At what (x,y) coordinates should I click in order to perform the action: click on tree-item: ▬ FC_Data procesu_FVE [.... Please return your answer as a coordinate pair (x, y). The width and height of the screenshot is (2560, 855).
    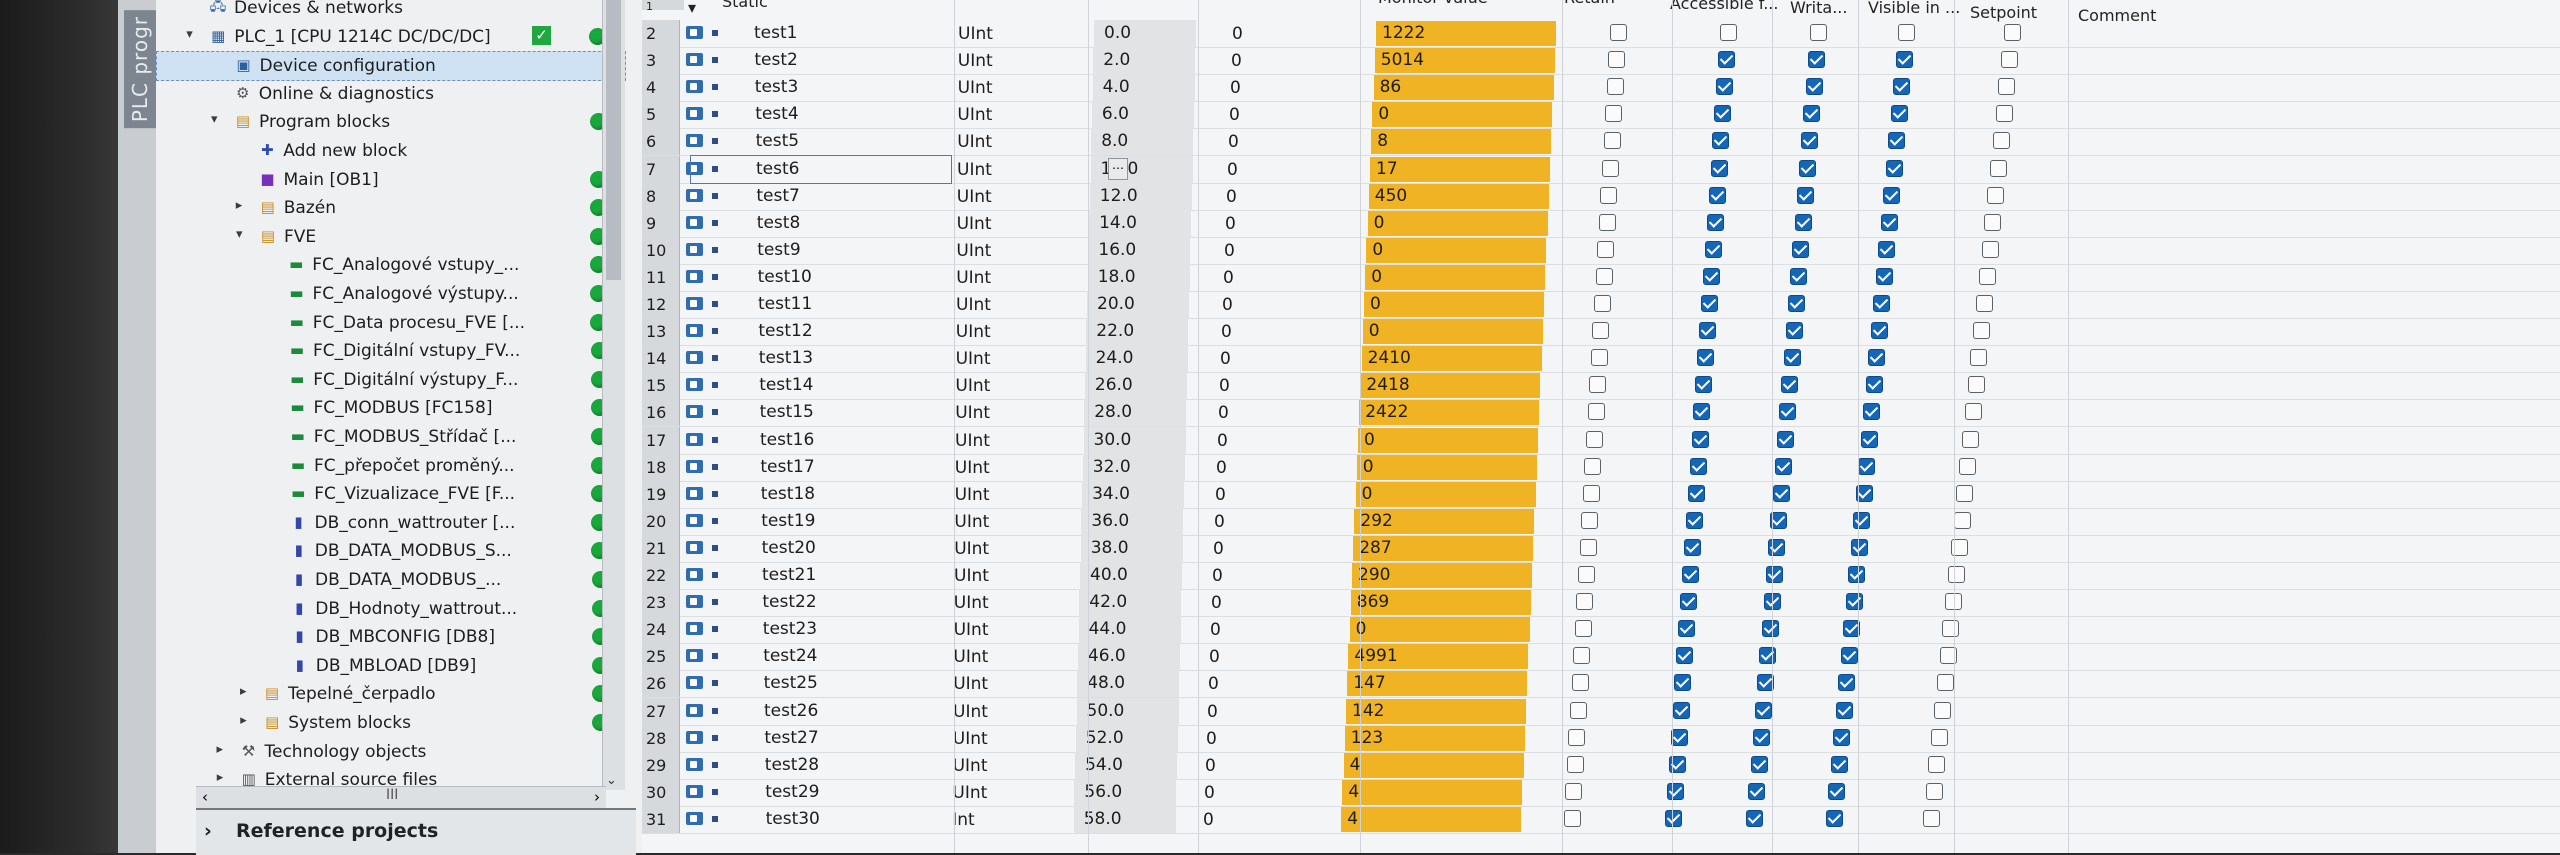
    Looking at the image, I should click on (390, 323).